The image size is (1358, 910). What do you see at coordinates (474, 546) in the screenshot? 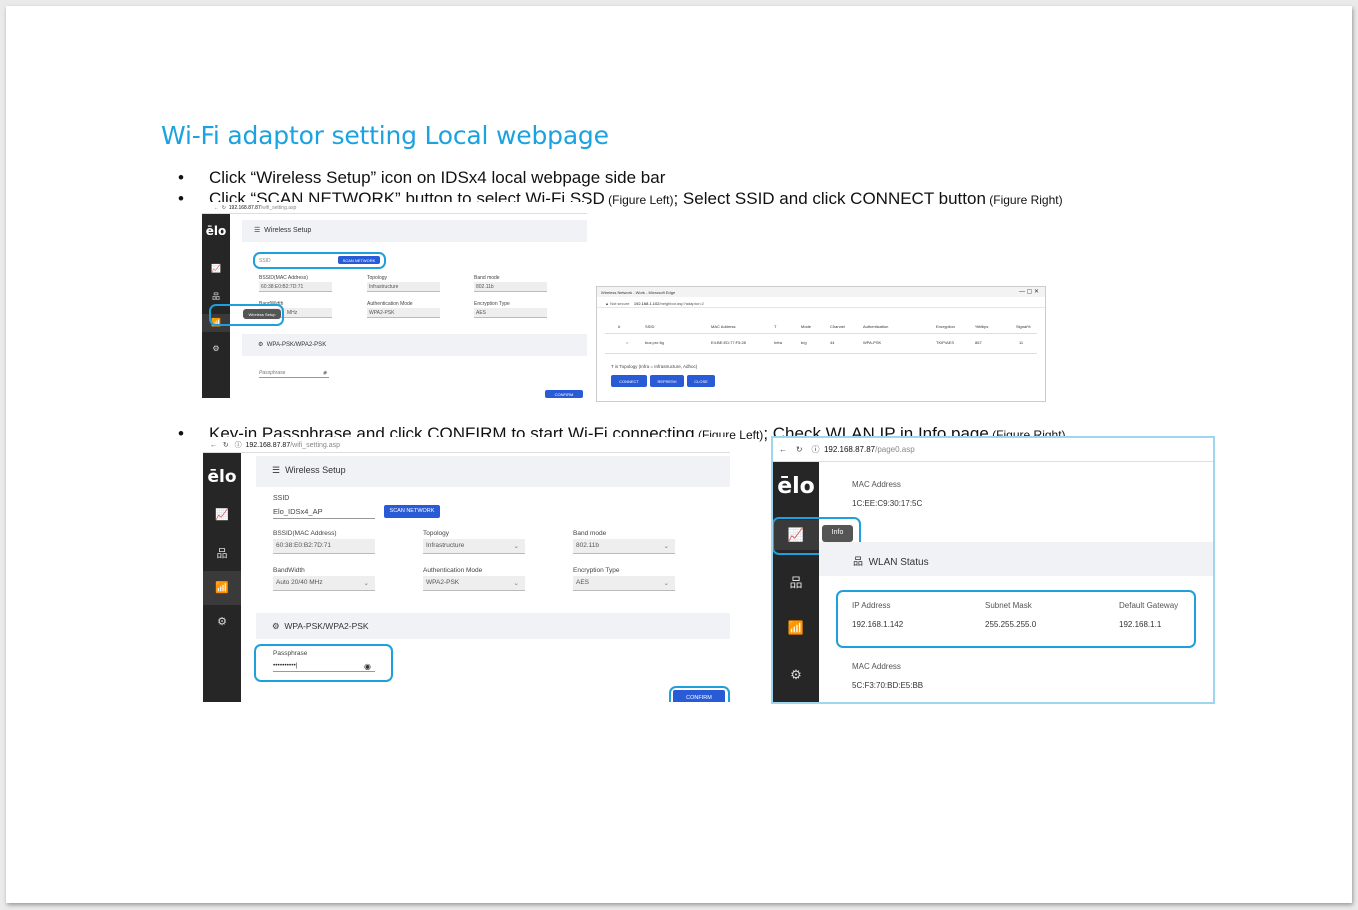
I see `topology-select: Infrastructure ⌄` at bounding box center [474, 546].